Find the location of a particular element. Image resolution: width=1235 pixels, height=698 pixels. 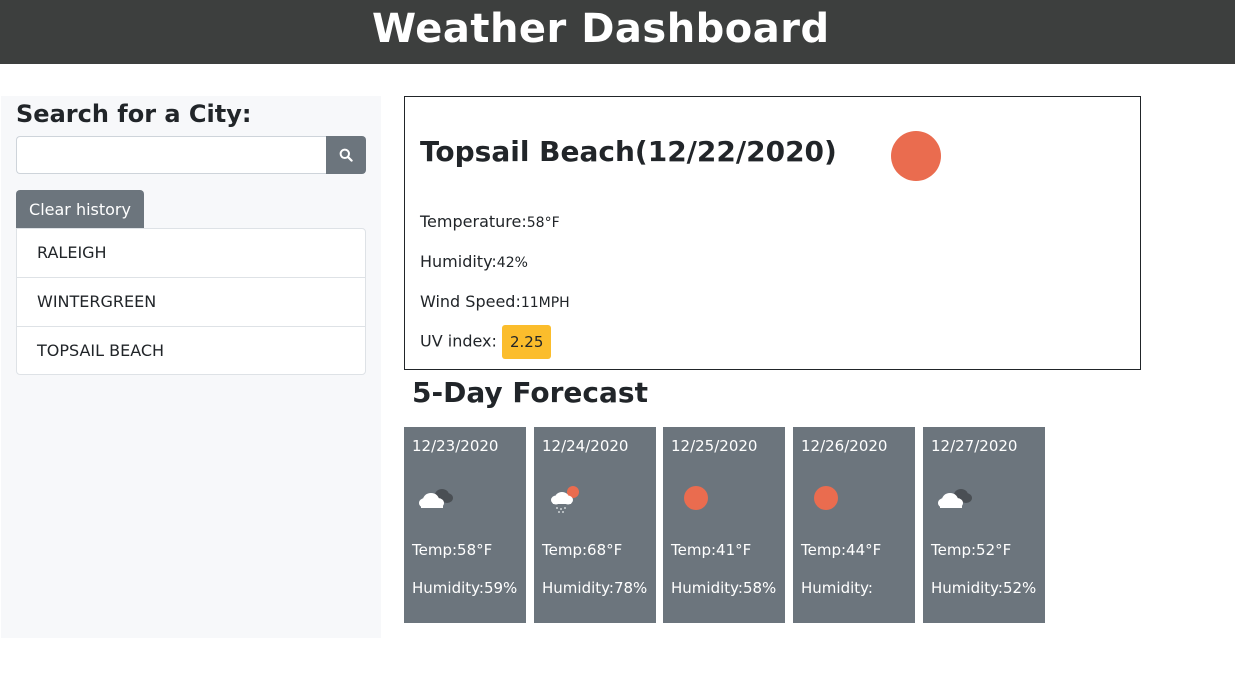

forecast-humidity: Humidity:78% is located at coordinates (595, 588).